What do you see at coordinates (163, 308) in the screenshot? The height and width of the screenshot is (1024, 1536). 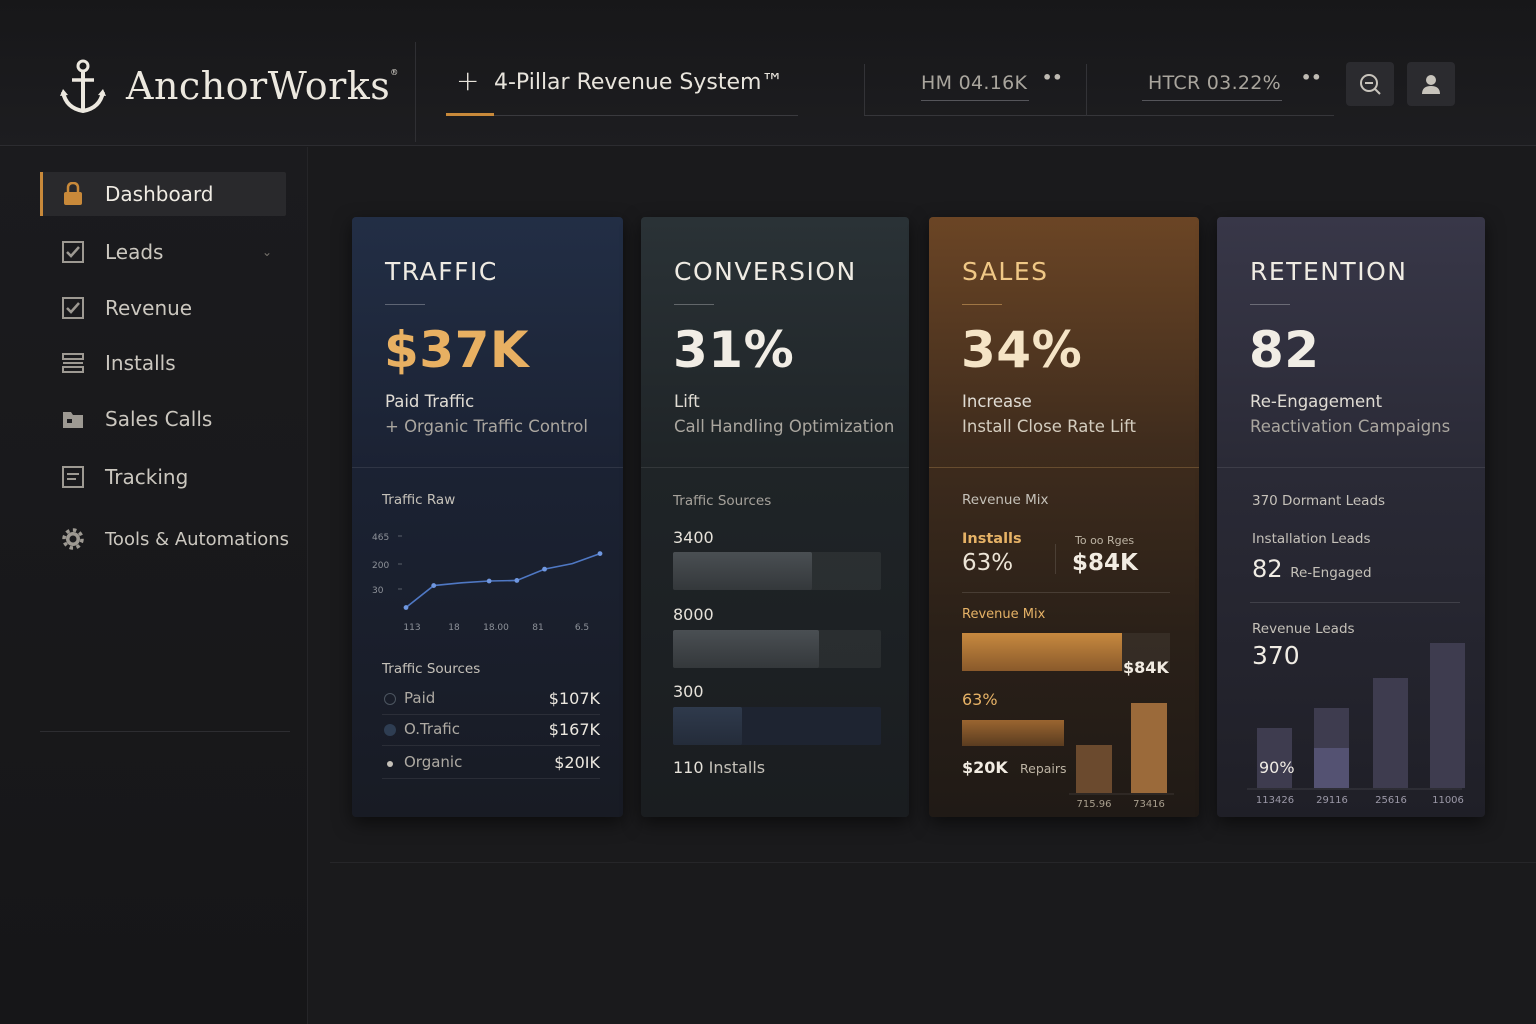 I see `sidebar-item-revenue: Revenue` at bounding box center [163, 308].